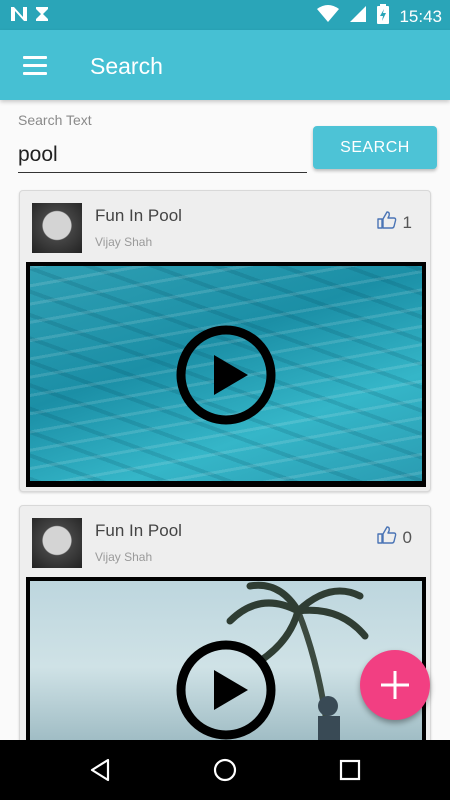 This screenshot has width=450, height=800. I want to click on system-nav-bar, so click(225, 770).